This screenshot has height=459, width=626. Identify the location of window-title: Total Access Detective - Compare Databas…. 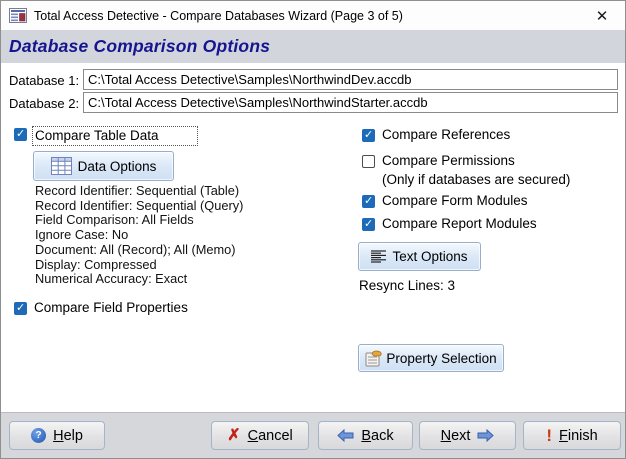
(218, 15).